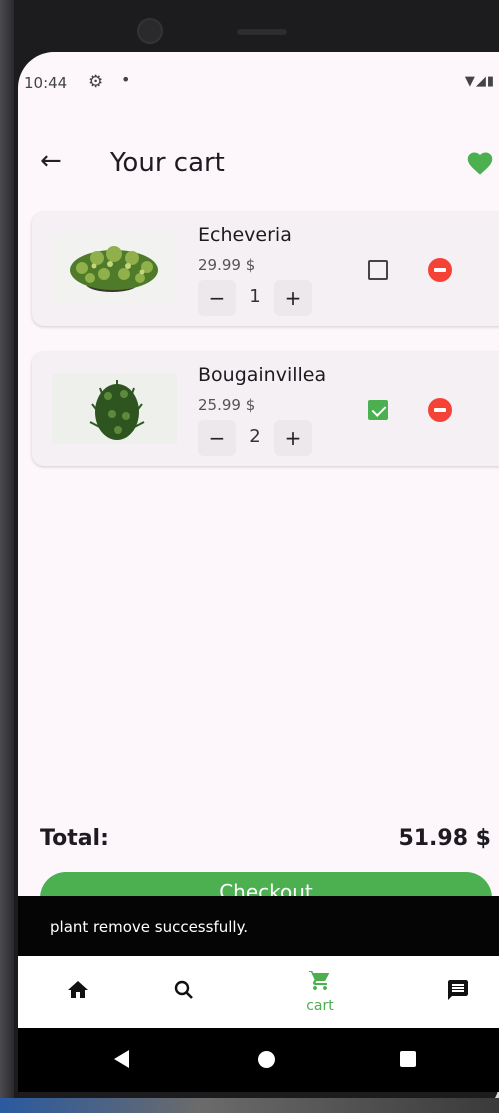 This screenshot has width=499, height=1113. Describe the element at coordinates (258, 992) in the screenshot. I see `bottom-navigation: cart` at that location.